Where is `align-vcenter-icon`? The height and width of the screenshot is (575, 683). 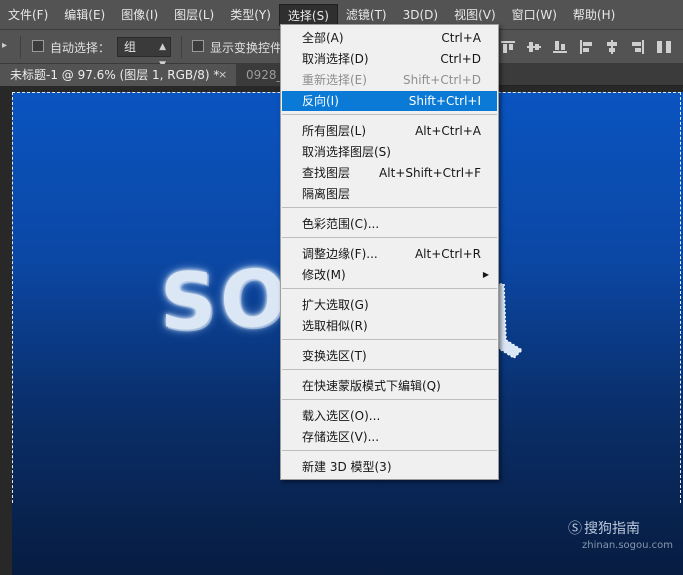 align-vcenter-icon is located at coordinates (534, 47).